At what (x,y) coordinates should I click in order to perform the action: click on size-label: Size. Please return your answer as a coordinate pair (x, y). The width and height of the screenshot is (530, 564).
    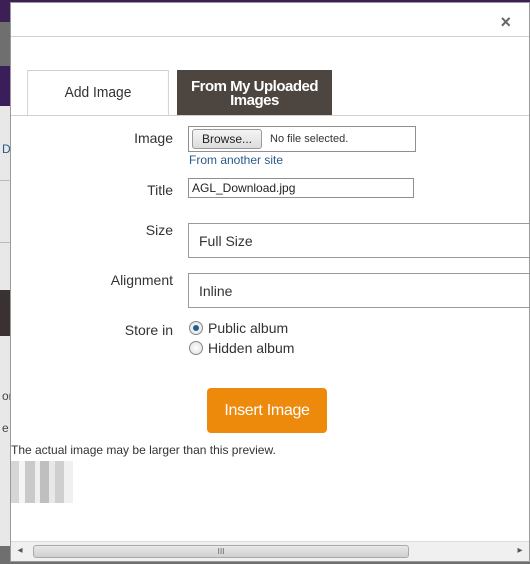
    Looking at the image, I should click on (159, 230).